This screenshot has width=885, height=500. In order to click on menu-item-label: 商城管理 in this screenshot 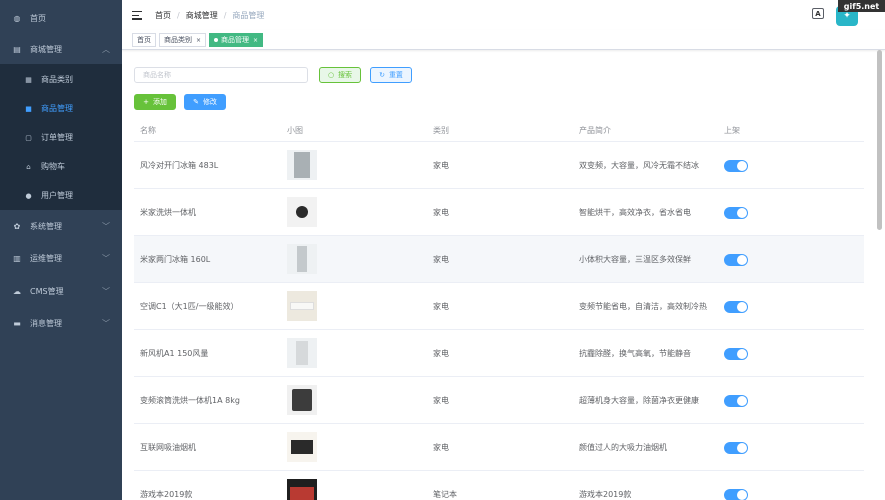, I will do `click(46, 49)`.